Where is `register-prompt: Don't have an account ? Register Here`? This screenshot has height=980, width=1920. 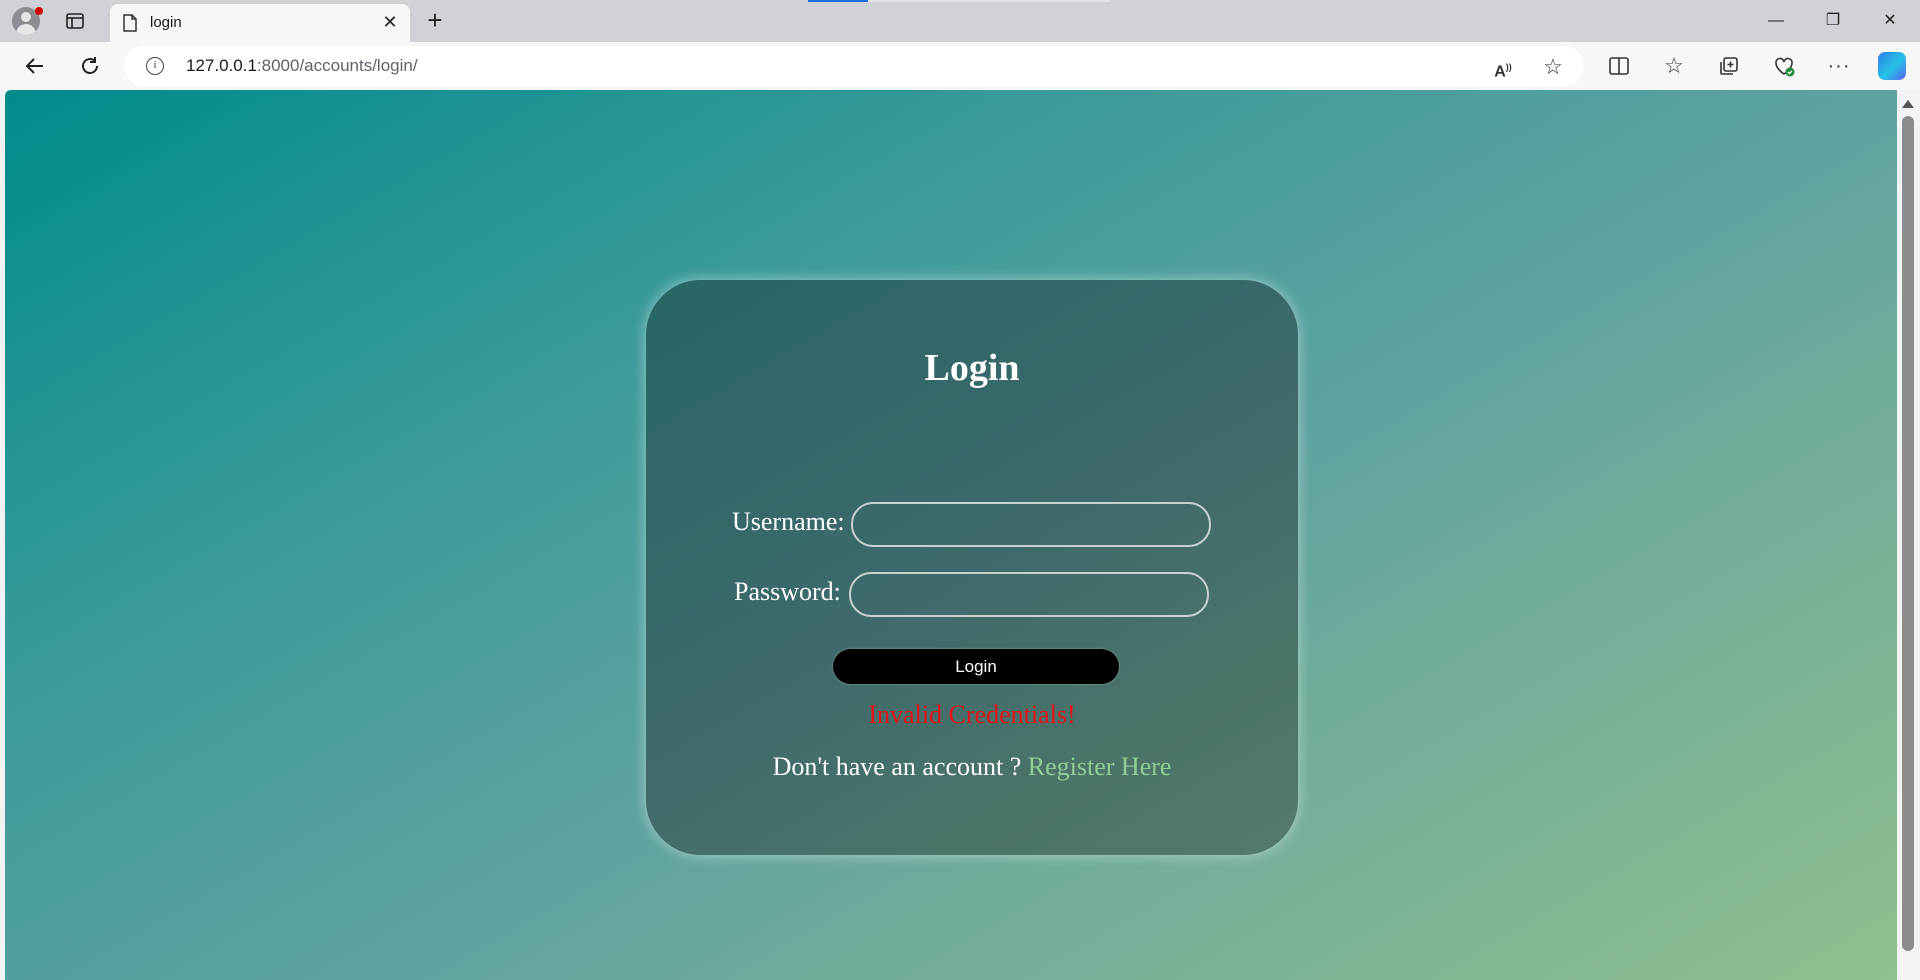 register-prompt: Don't have an account ? Register Here is located at coordinates (972, 767).